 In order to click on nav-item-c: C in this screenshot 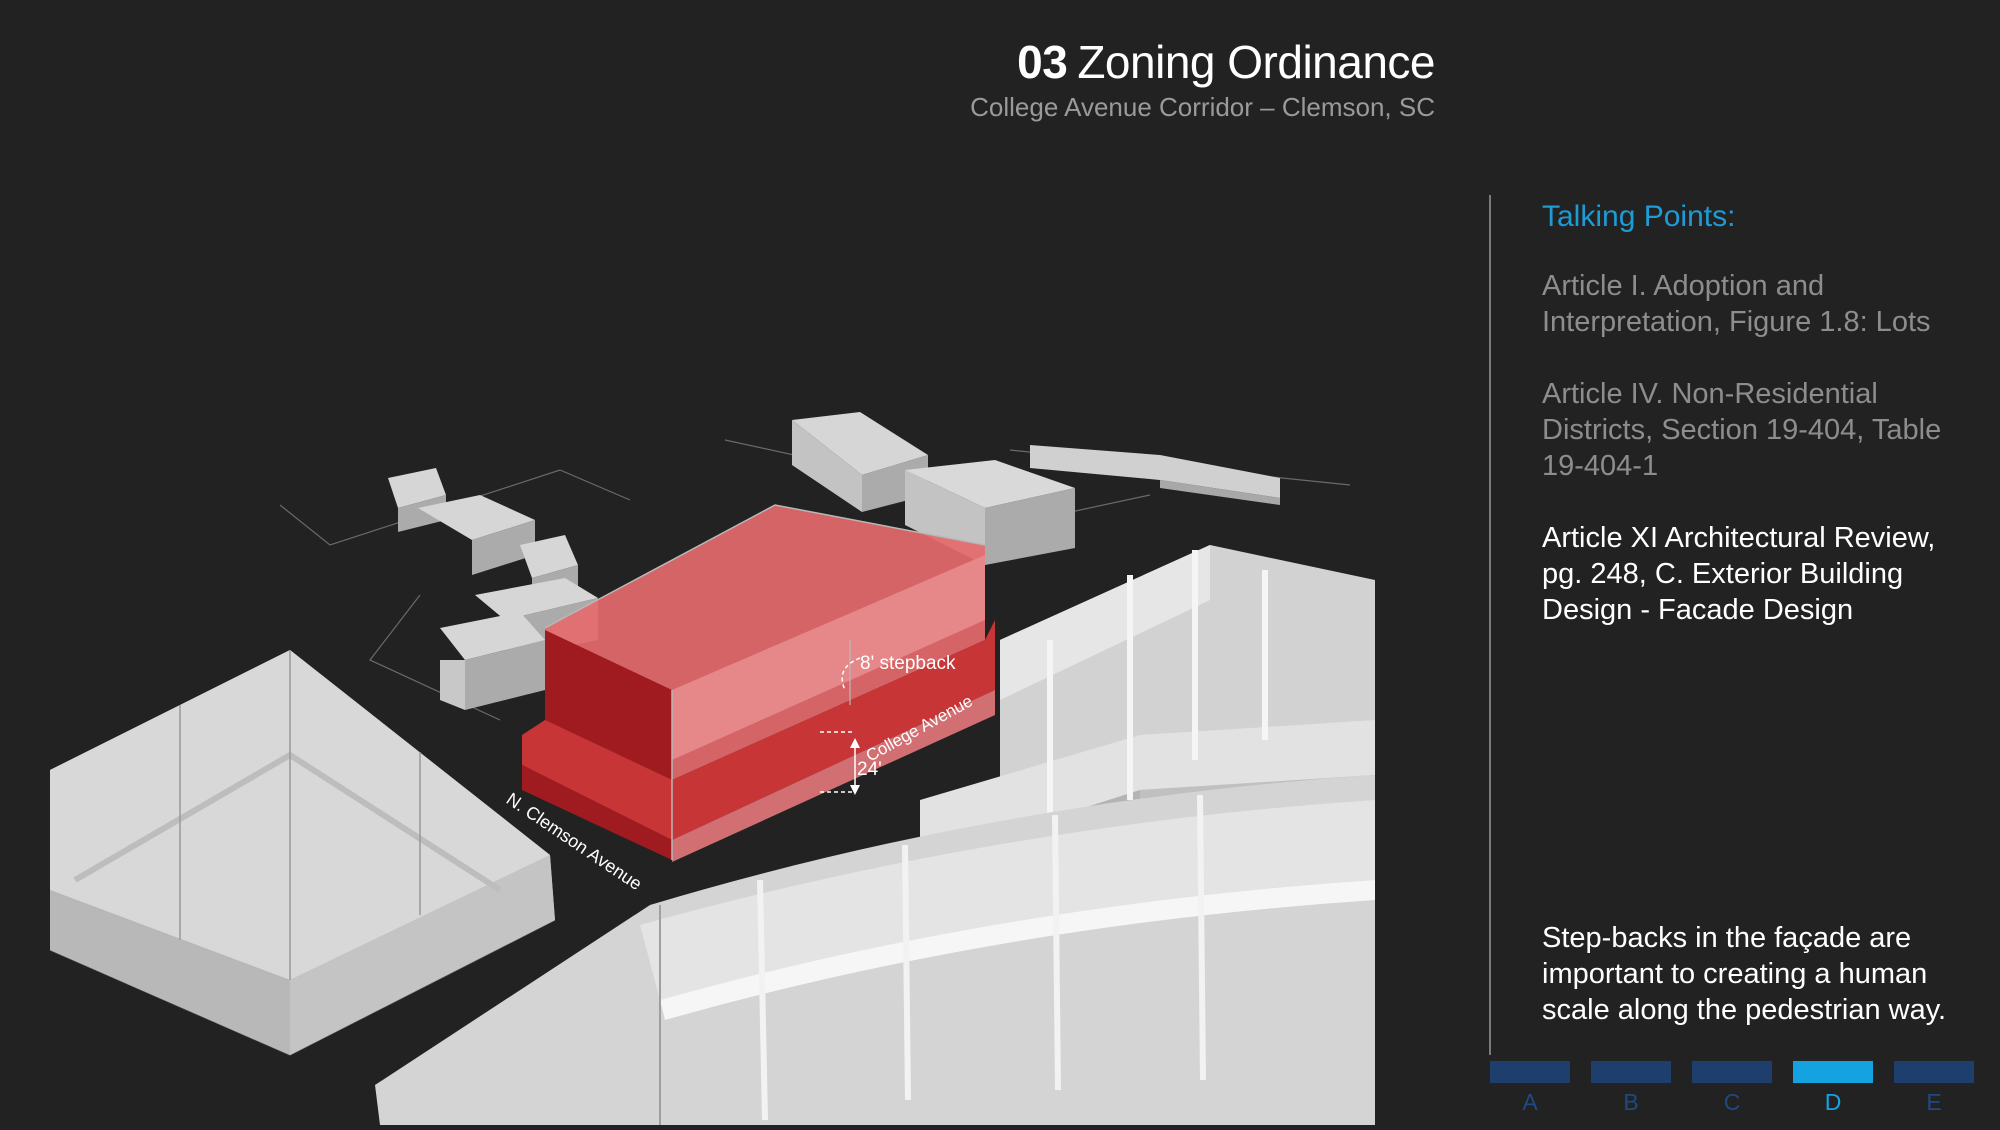, I will do `click(1732, 1091)`.